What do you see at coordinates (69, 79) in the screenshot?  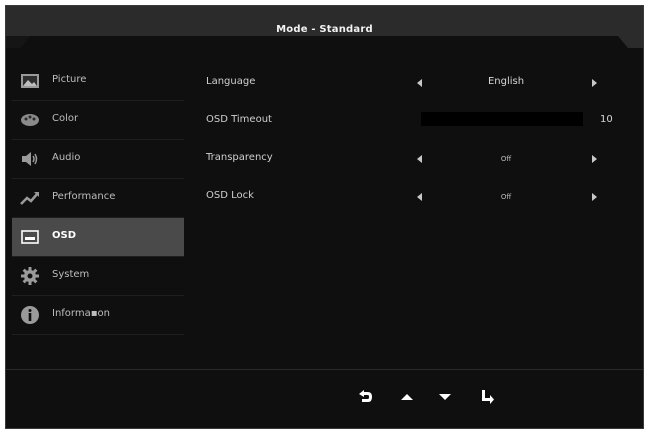 I see `sidebar-item-label: Picture` at bounding box center [69, 79].